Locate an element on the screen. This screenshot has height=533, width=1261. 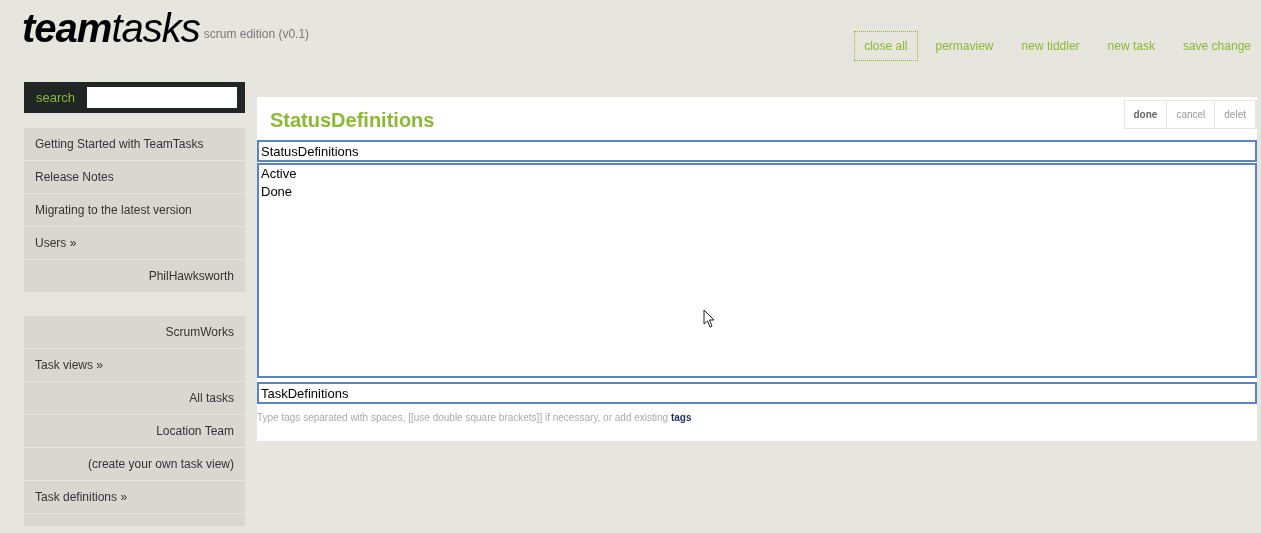
sidebar-item: All tasks is located at coordinates (134, 398).